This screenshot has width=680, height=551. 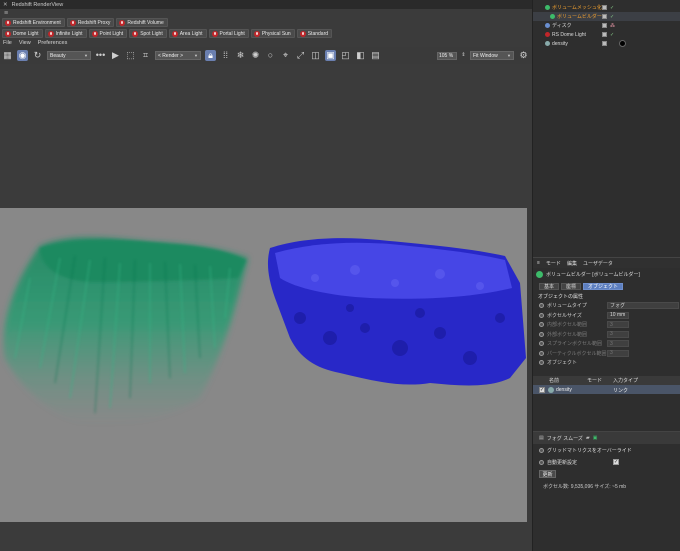 I want to click on aov-select: Beauty ▼, so click(x=69, y=55).